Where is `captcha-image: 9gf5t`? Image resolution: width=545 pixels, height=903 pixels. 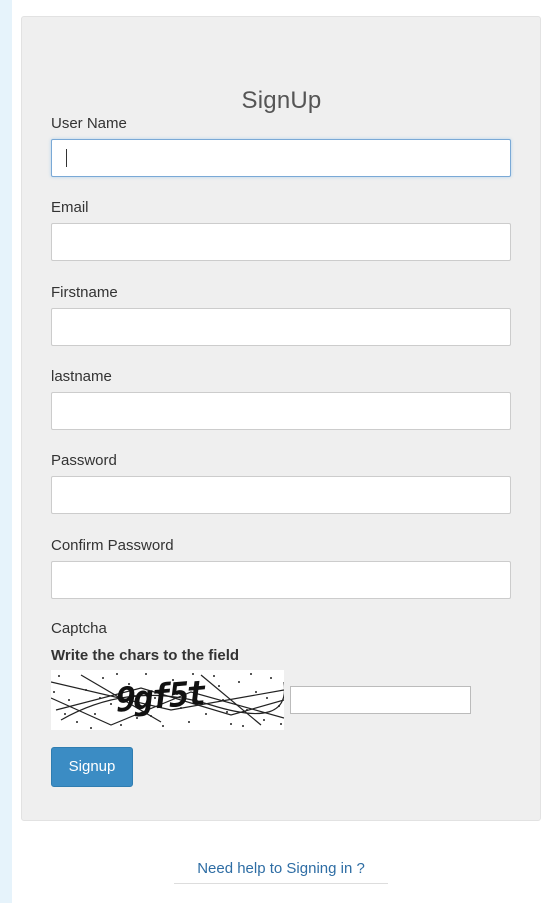
captcha-image: 9gf5t is located at coordinates (167, 700).